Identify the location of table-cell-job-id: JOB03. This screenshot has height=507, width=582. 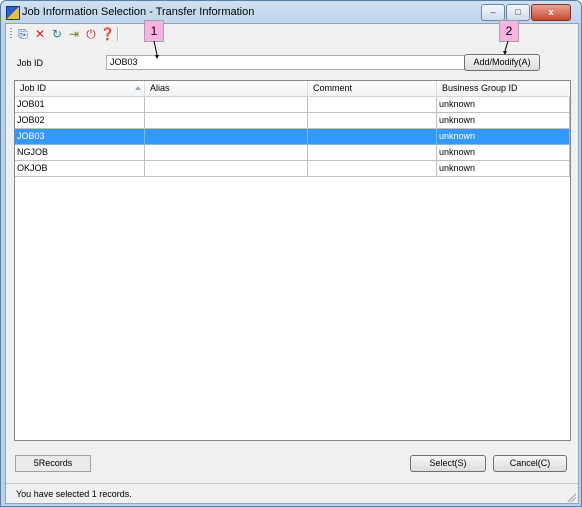
(80, 137).